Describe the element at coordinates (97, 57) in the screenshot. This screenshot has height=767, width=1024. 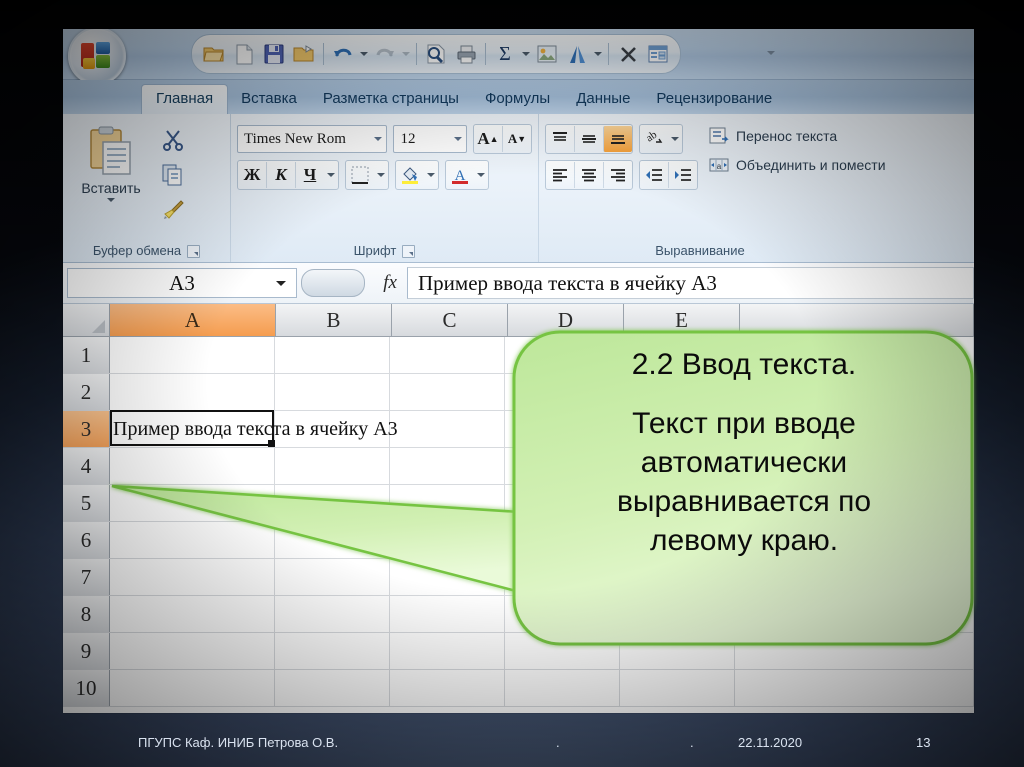
I see `office-button` at that location.